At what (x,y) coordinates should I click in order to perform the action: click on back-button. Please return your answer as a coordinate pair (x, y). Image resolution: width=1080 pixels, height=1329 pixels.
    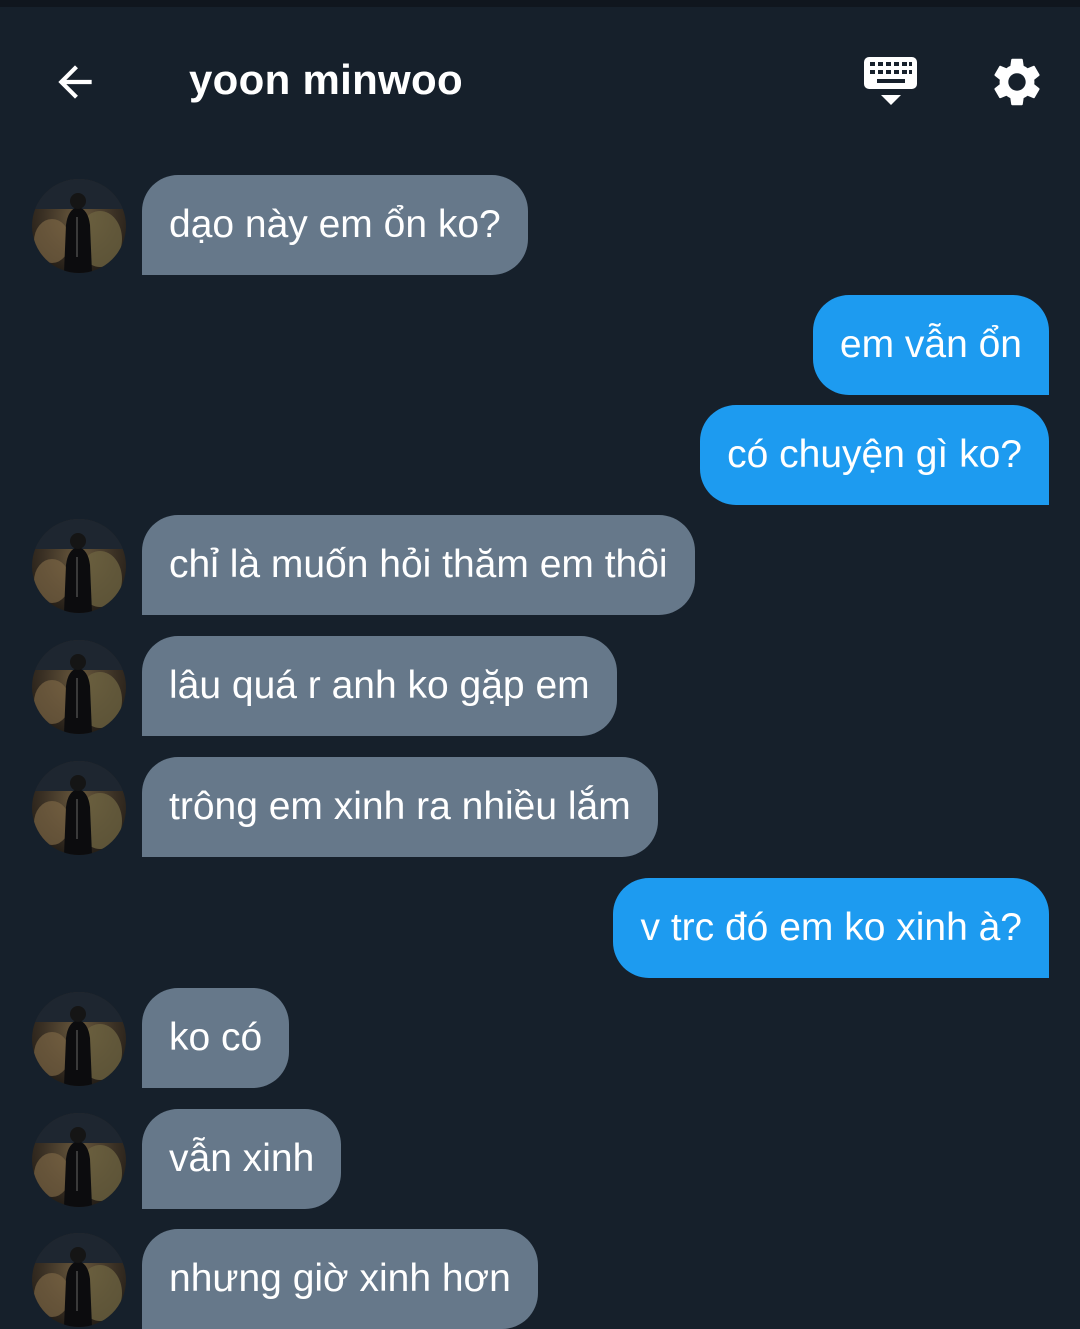
    Looking at the image, I should click on (75, 82).